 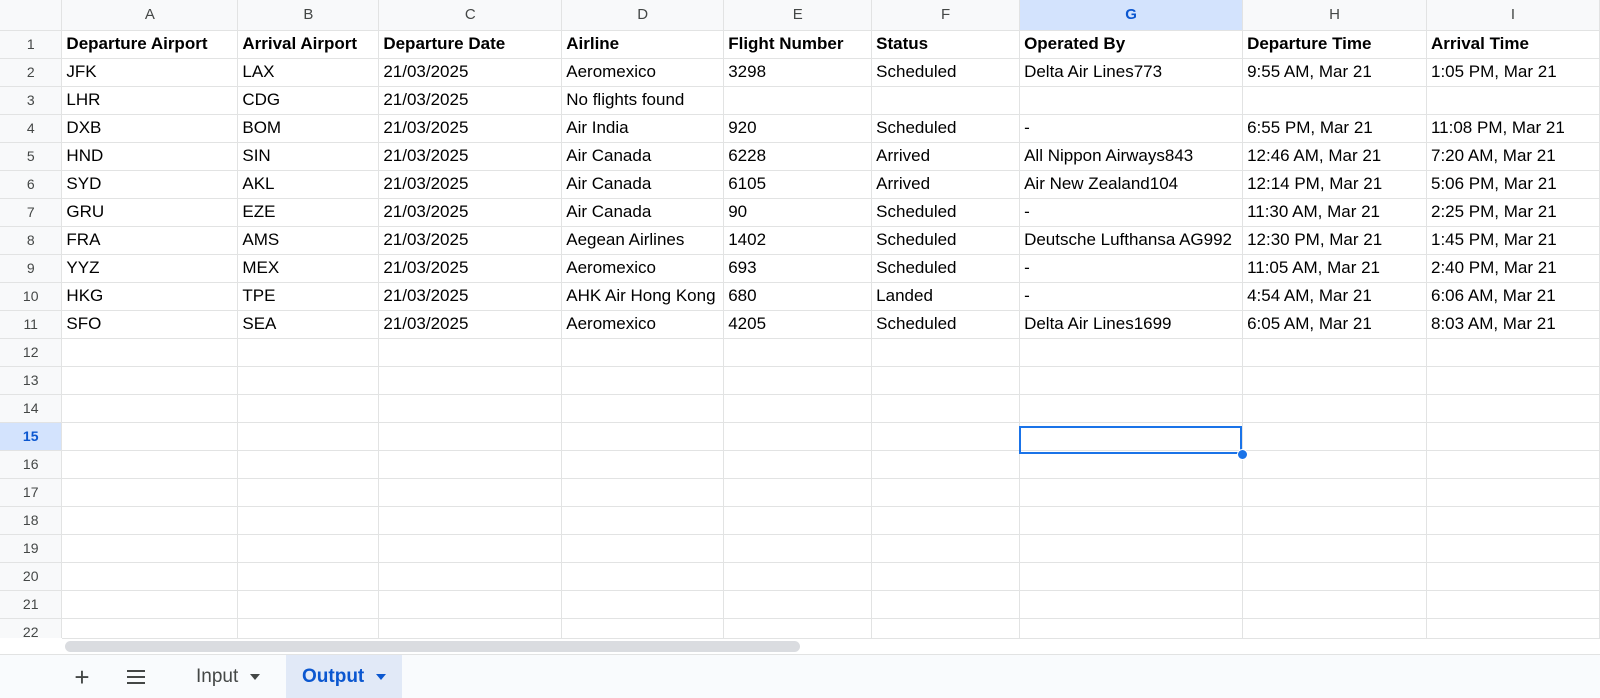 I want to click on cell-b1: Arrival Airport, so click(x=308, y=44).